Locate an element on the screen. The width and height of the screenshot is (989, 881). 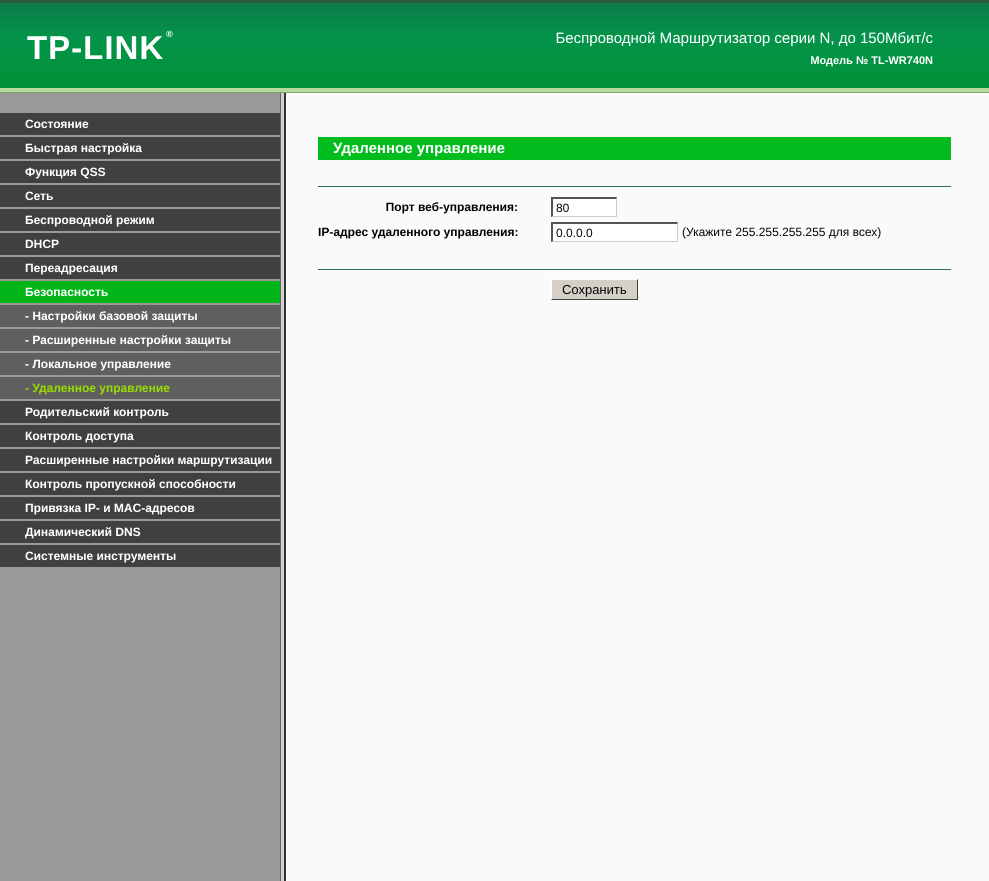
sidebar-item: Быстрая настройка is located at coordinates (140, 148).